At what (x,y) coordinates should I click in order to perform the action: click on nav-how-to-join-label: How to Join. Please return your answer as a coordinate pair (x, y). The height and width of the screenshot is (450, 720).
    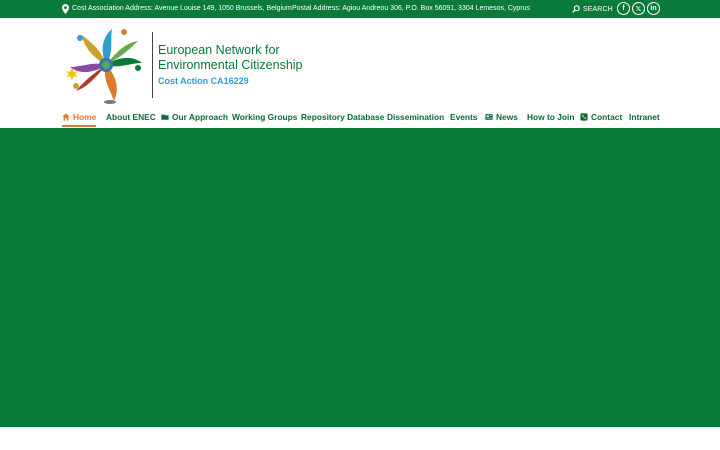
    Looking at the image, I should click on (551, 117).